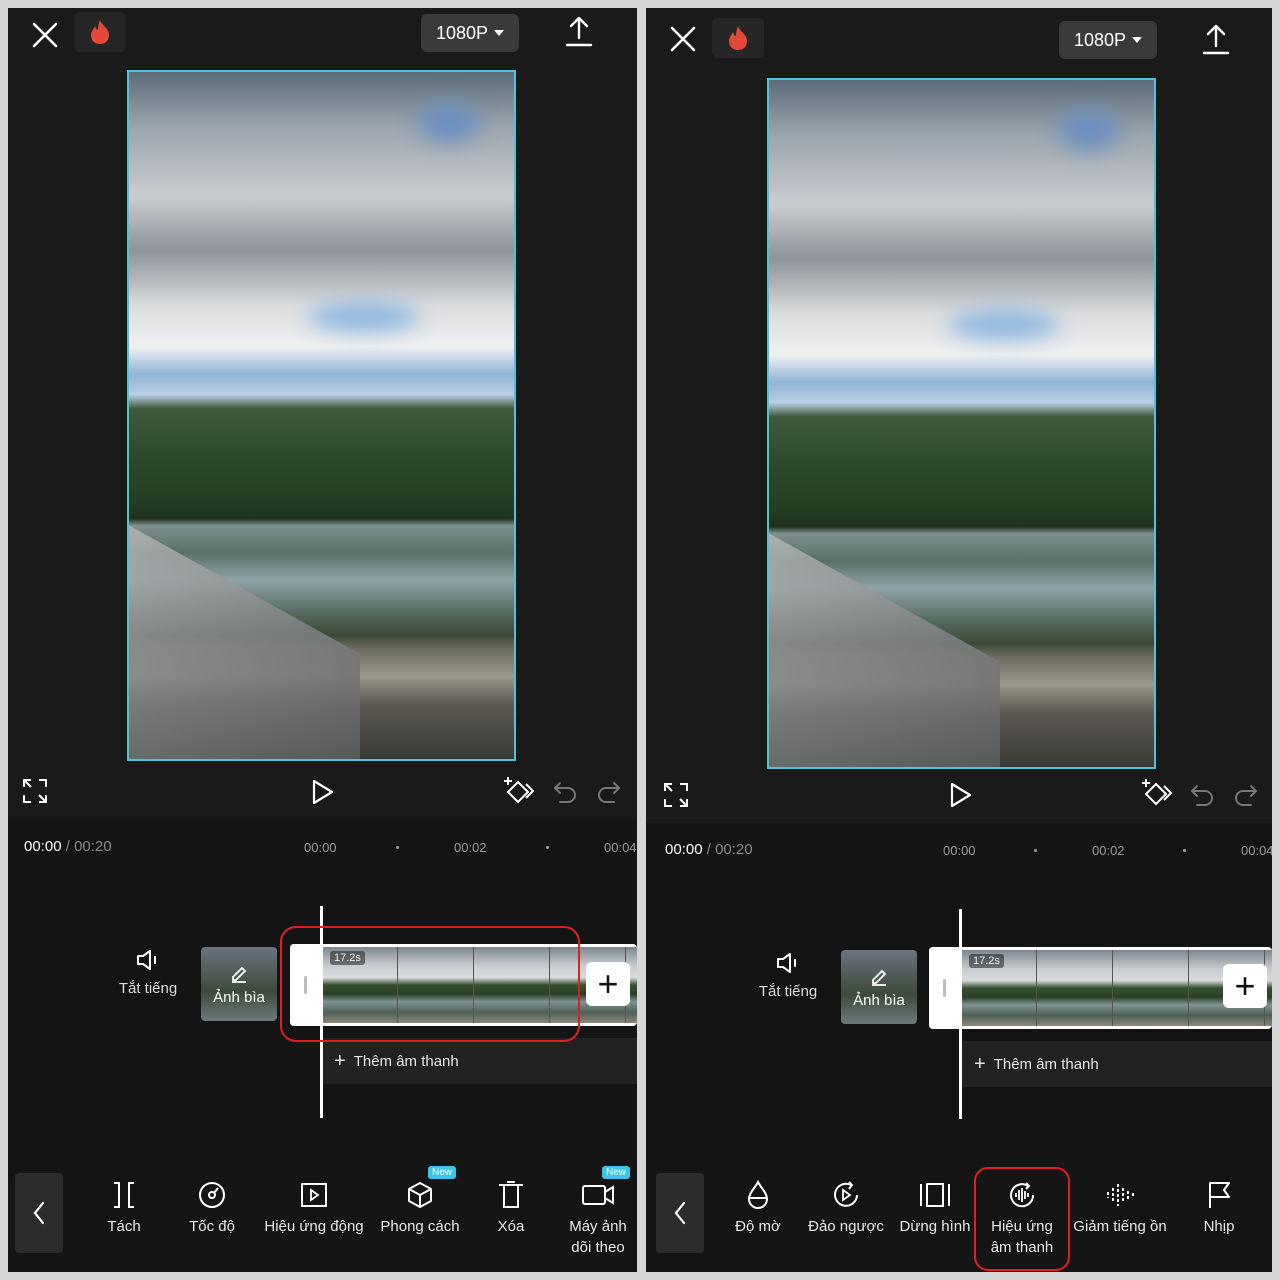 This screenshot has width=1280, height=1280. I want to click on tool-delete: Xóa, so click(511, 1208).